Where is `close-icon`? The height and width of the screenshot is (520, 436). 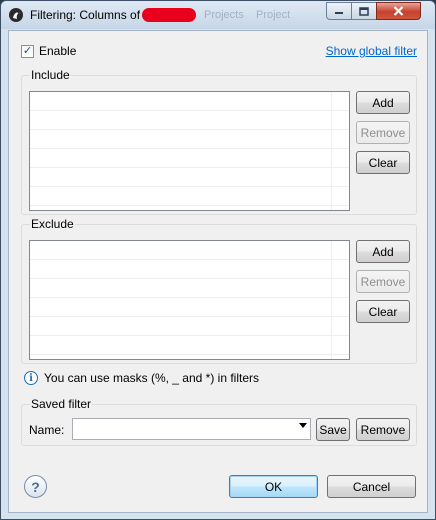 close-icon is located at coordinates (398, 11).